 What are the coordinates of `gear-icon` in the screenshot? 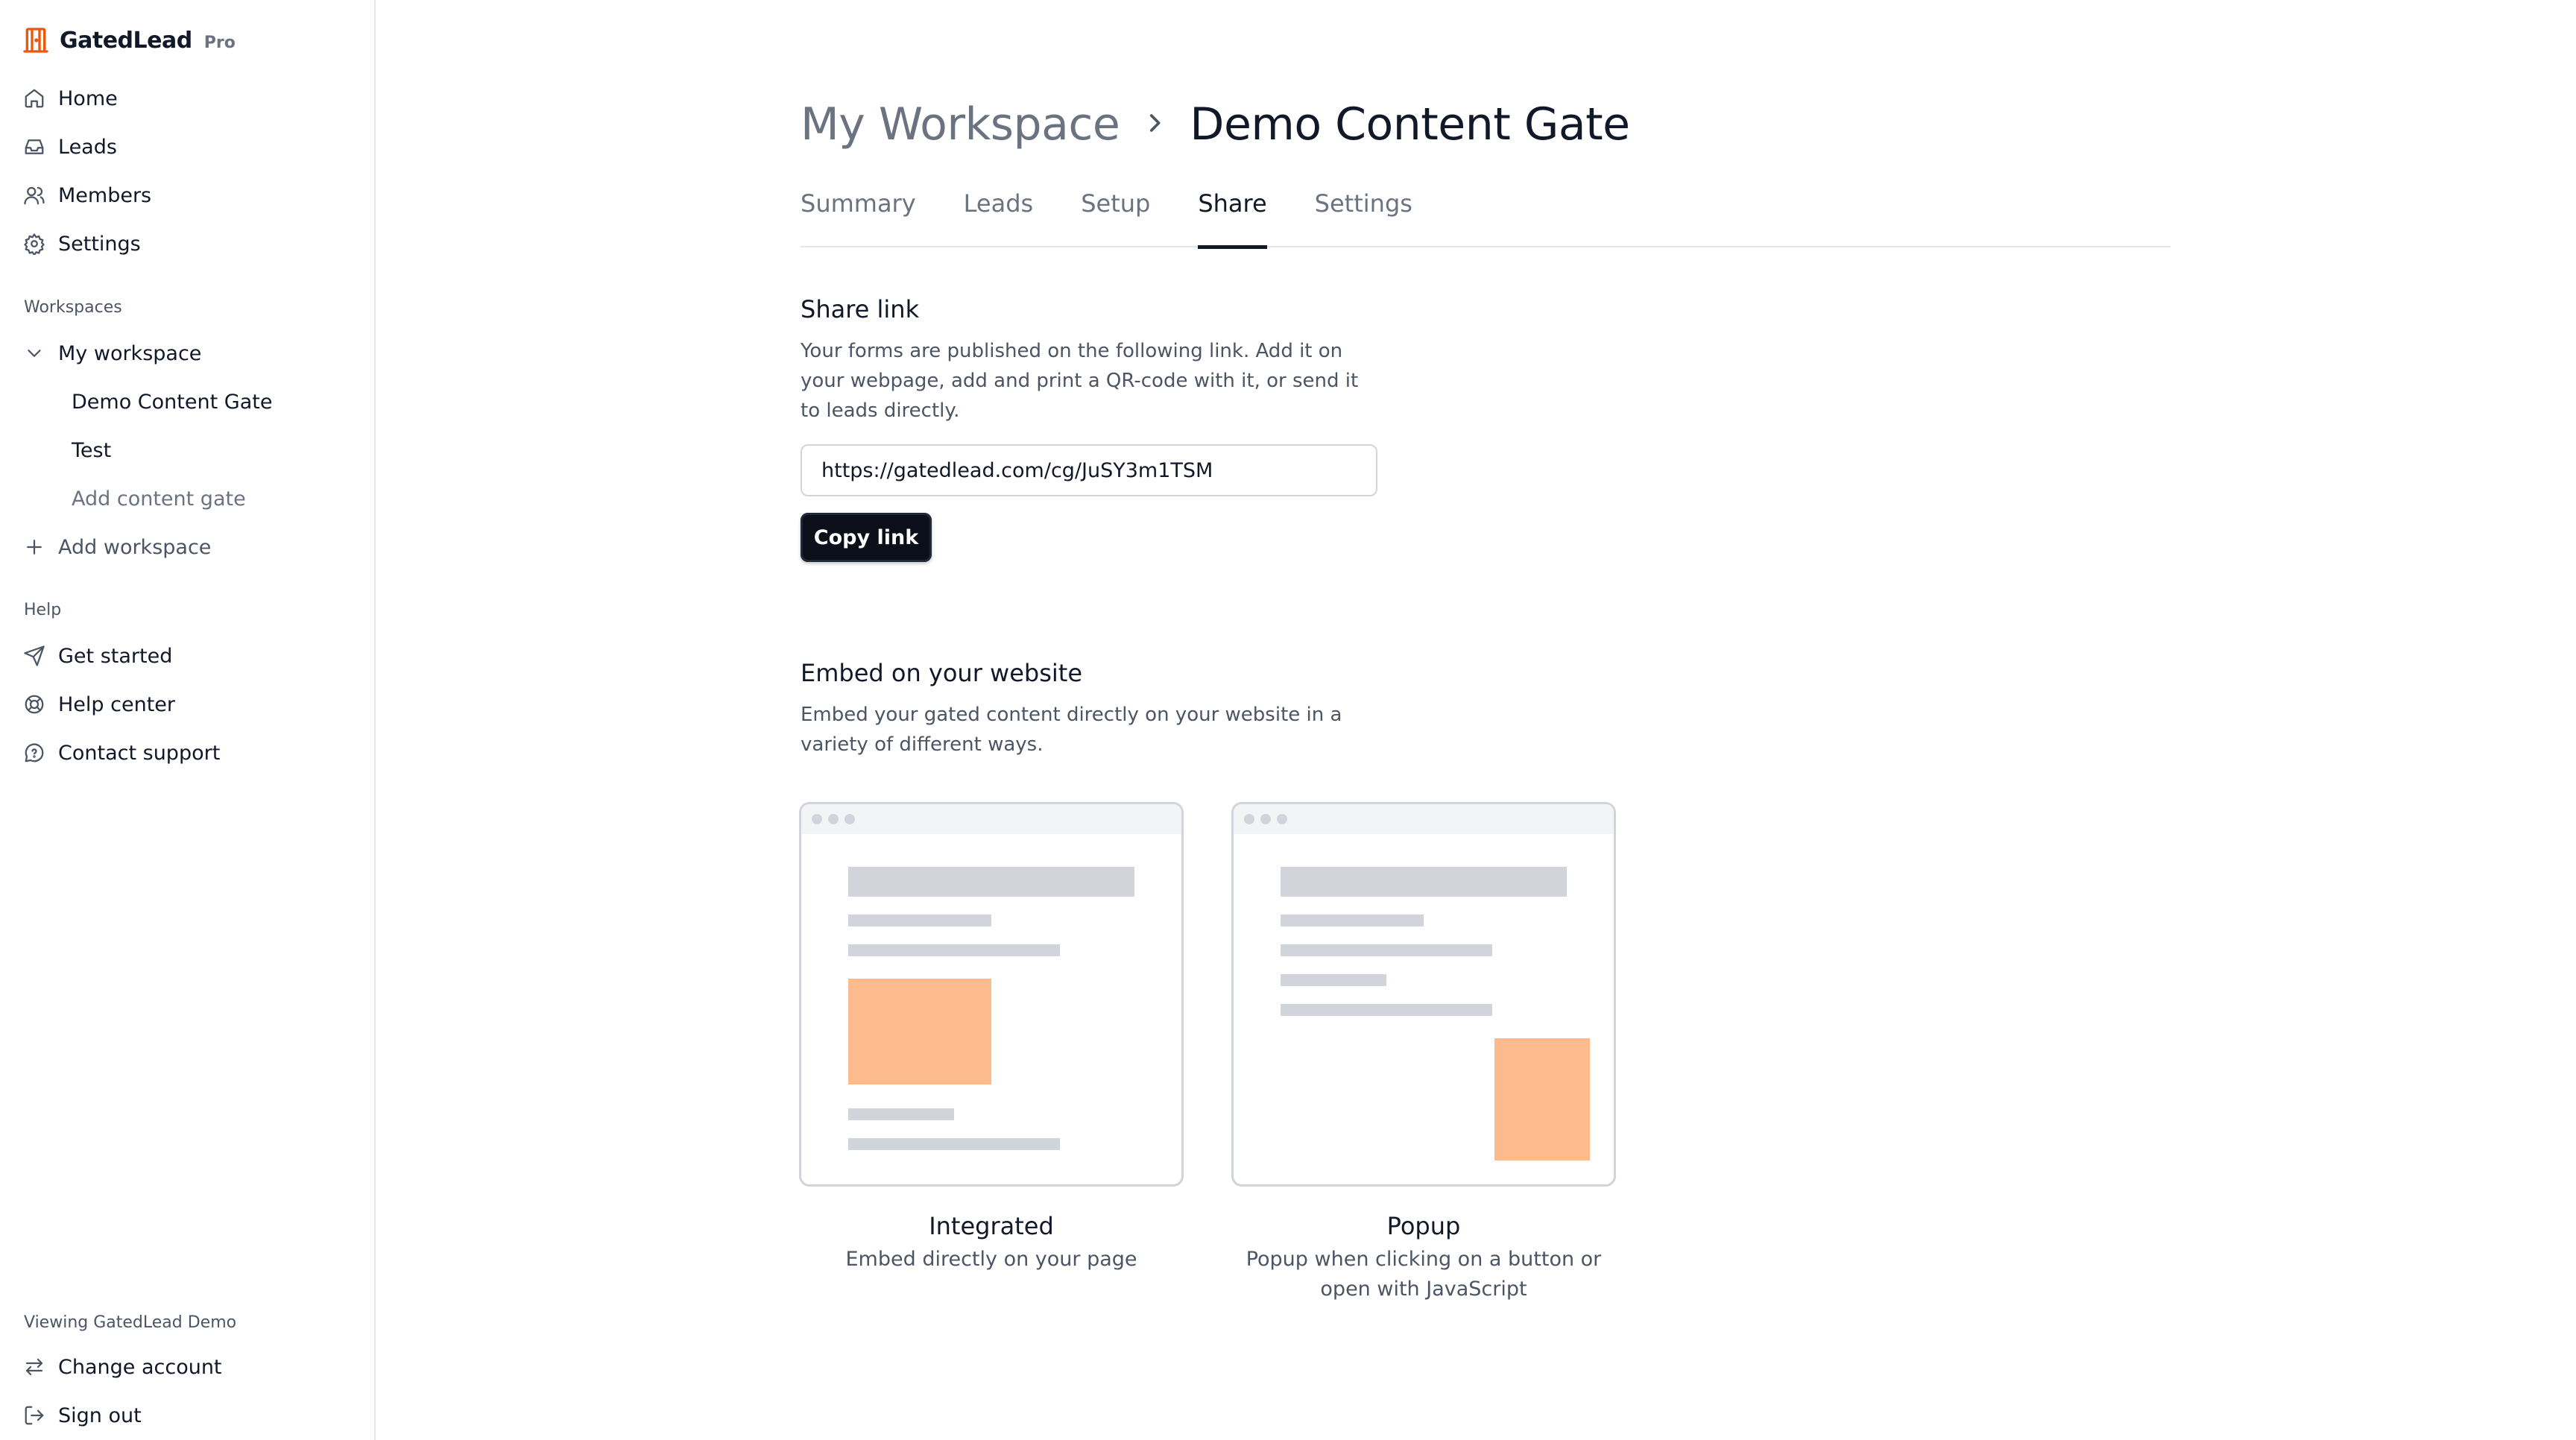 It's located at (34, 244).